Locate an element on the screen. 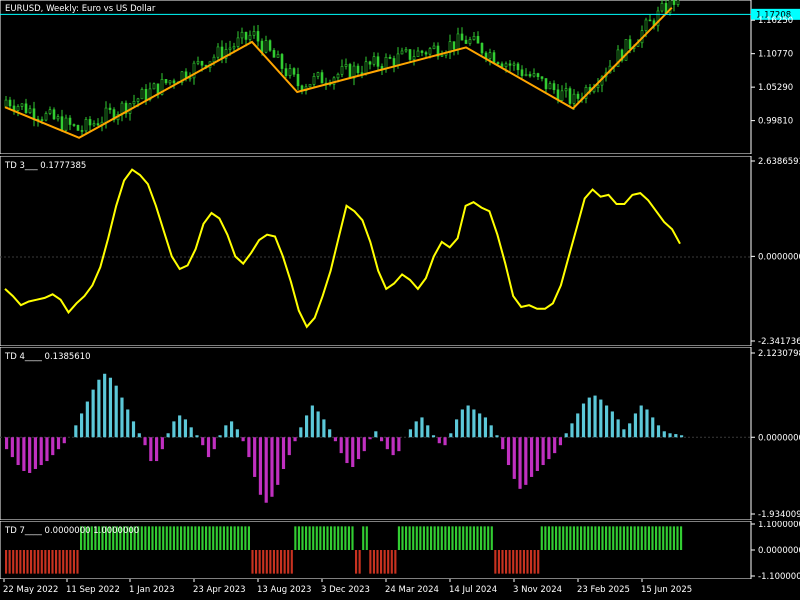 Image resolution: width=800 pixels, height=600 pixels. price-tick-label: 0.99810 is located at coordinates (775, 122).